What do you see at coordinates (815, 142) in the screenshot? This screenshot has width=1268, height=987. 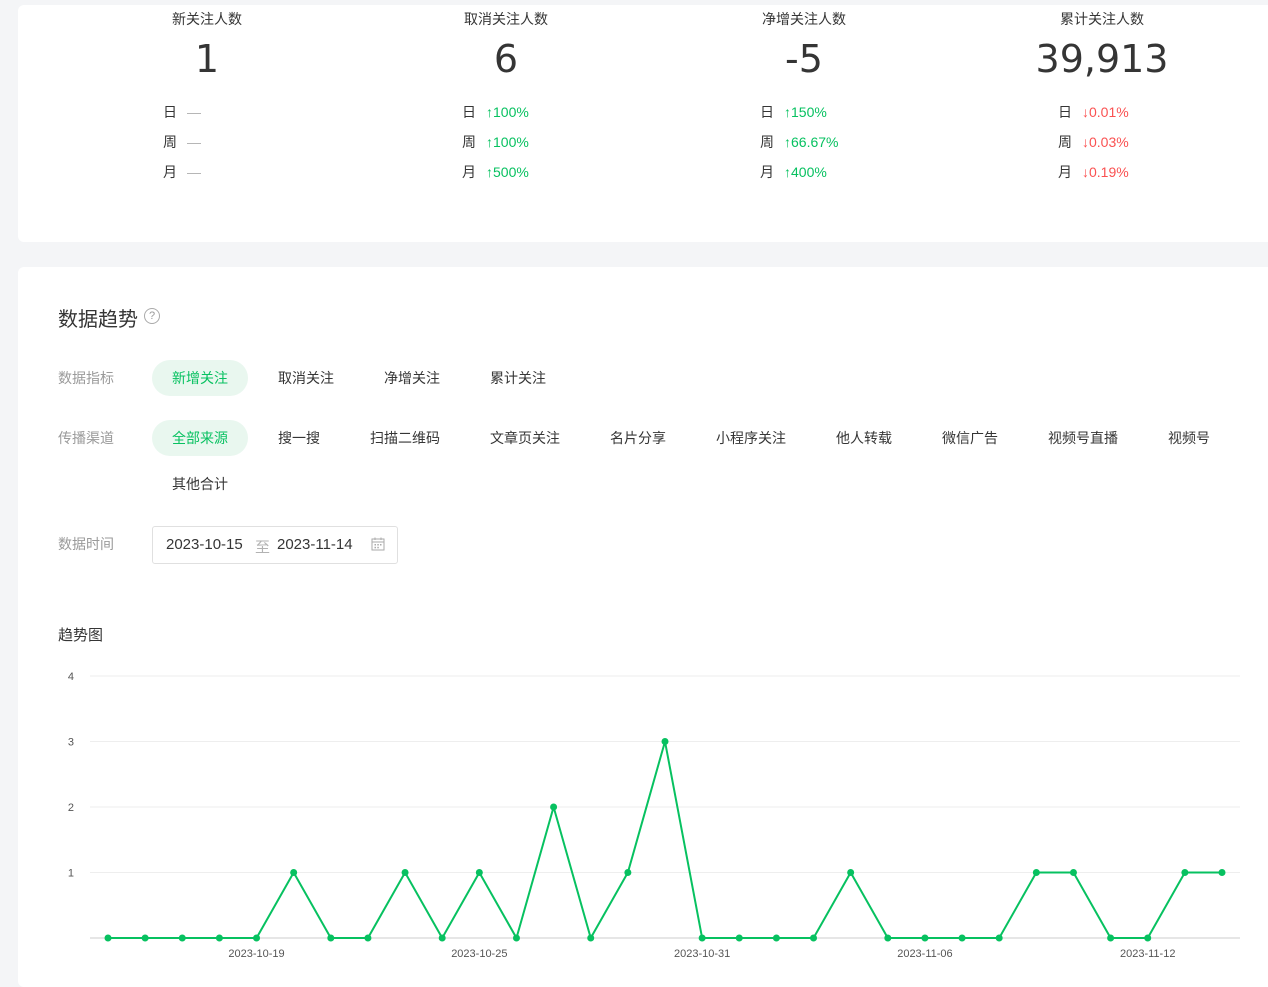 I see `change-percent: 66.67%` at bounding box center [815, 142].